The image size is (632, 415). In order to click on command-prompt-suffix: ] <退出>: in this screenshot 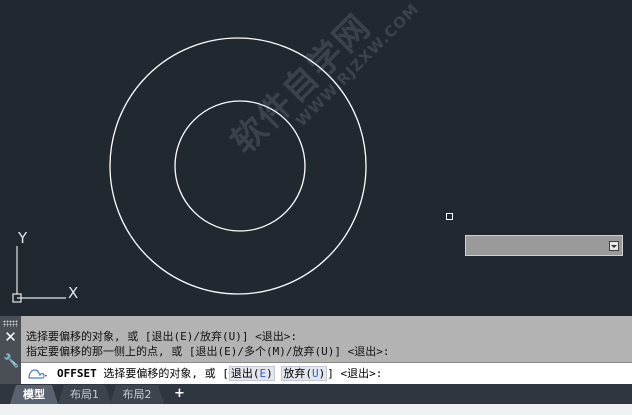, I will do `click(355, 373)`.